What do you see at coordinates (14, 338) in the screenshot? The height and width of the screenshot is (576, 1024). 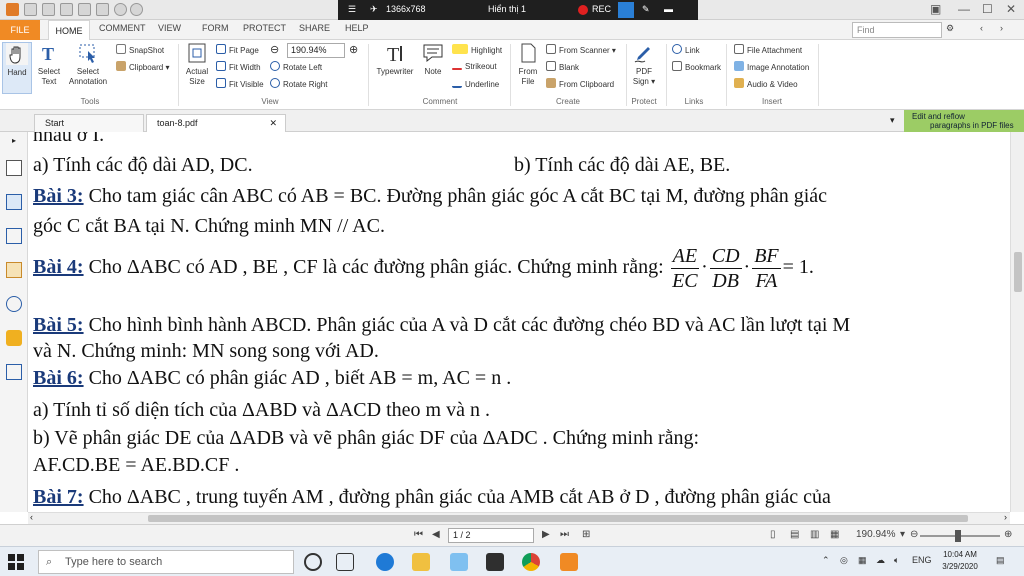 I see `lock-icon` at bounding box center [14, 338].